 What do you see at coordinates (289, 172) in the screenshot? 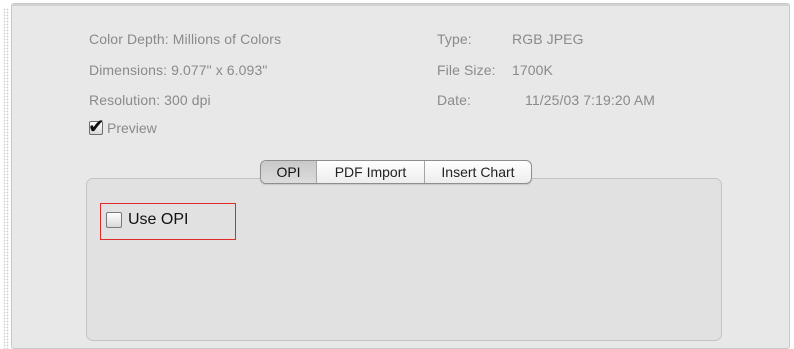
I see `tab-opi: OPI` at bounding box center [289, 172].